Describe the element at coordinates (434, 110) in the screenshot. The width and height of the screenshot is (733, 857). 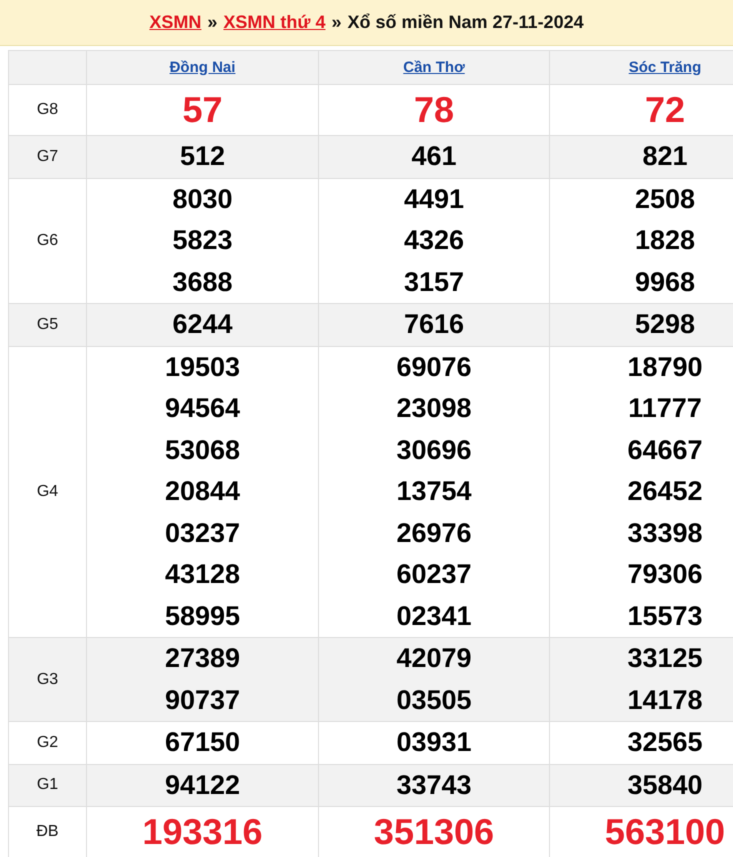
I see `prize-number: 78` at that location.